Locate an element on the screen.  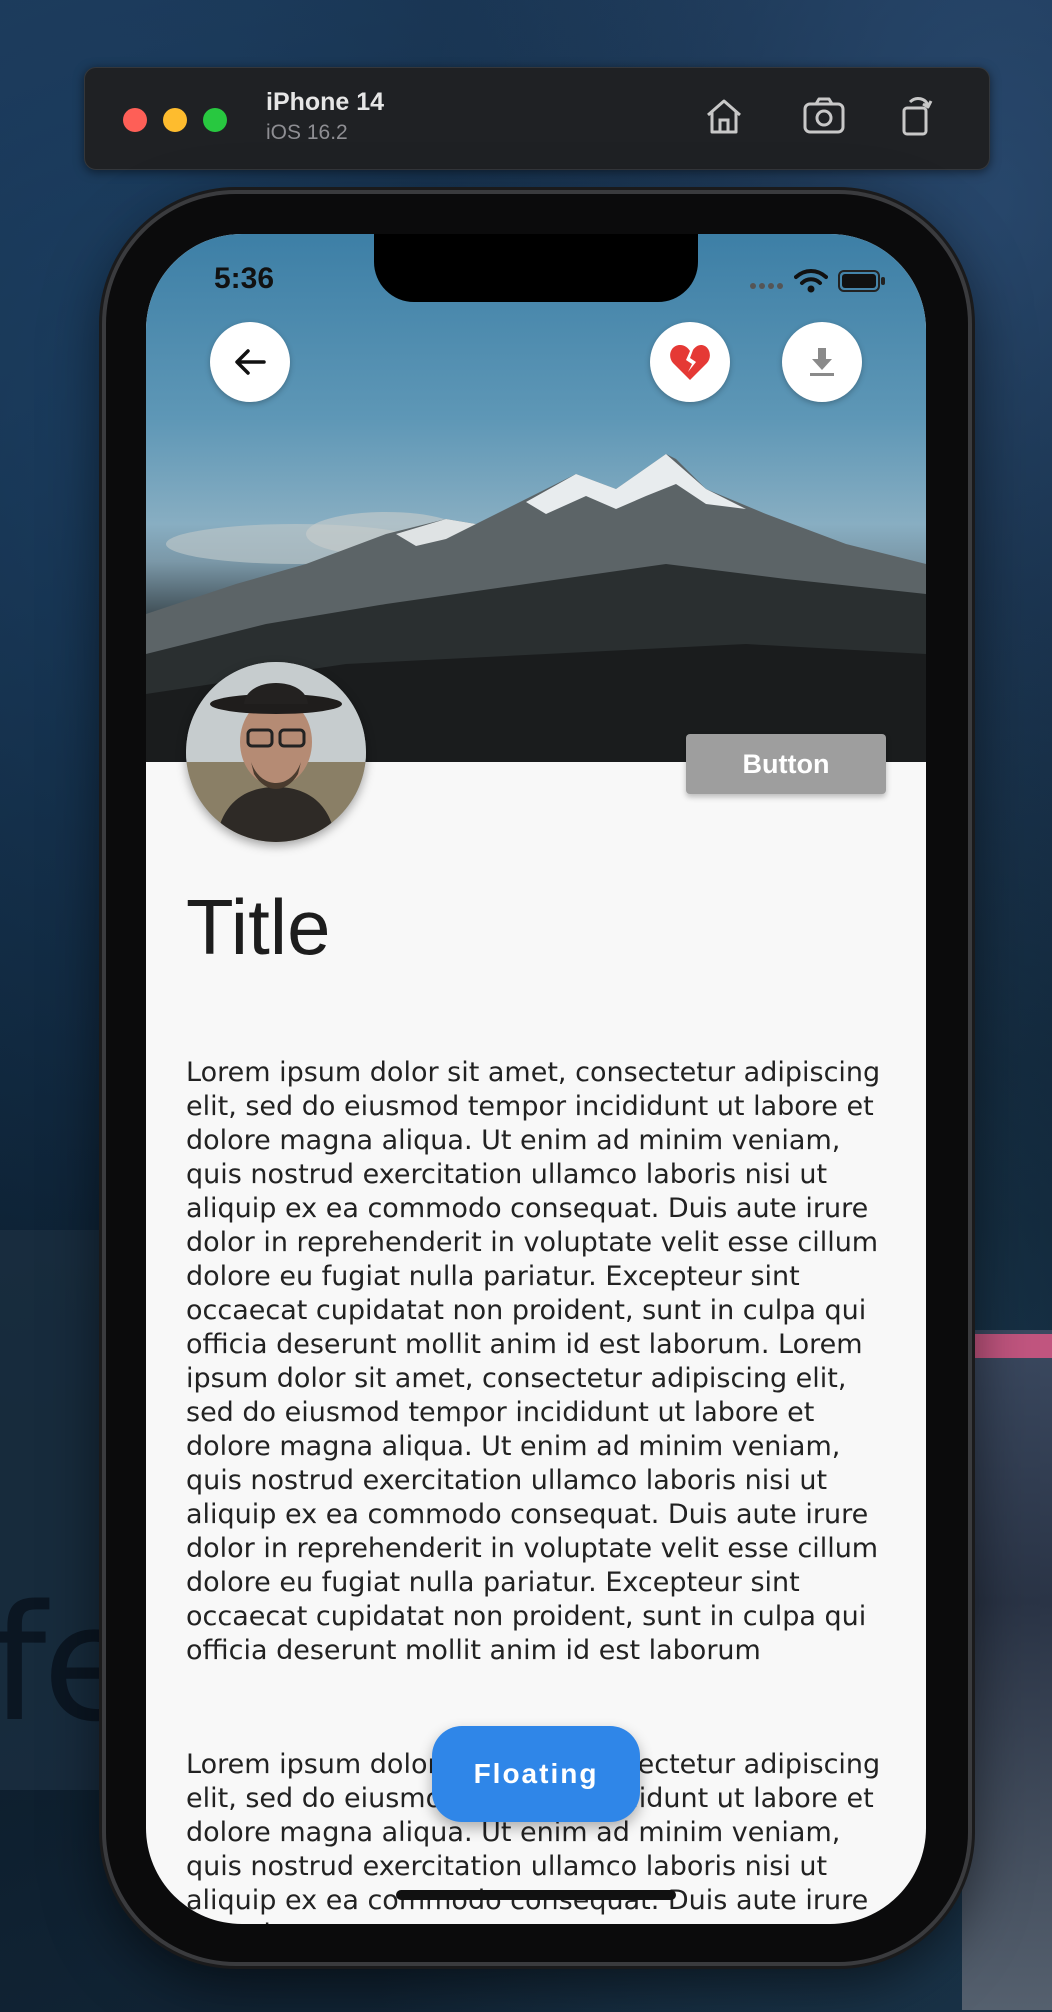
page-title: Title is located at coordinates (258, 927).